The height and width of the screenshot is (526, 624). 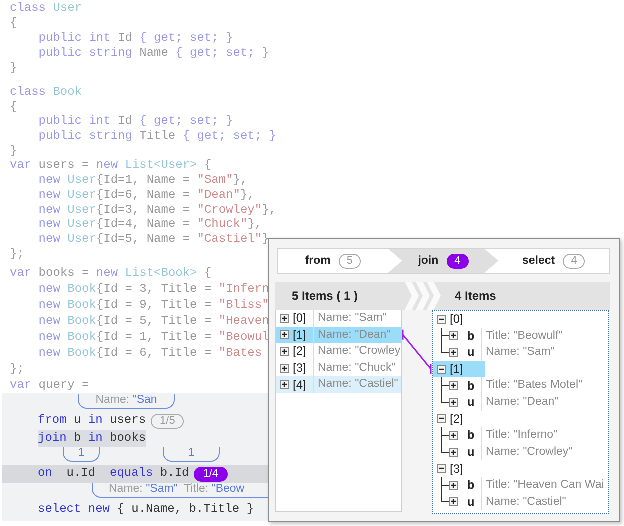 I want to click on list-row: [2] Name: "Crowley, so click(x=338, y=351).